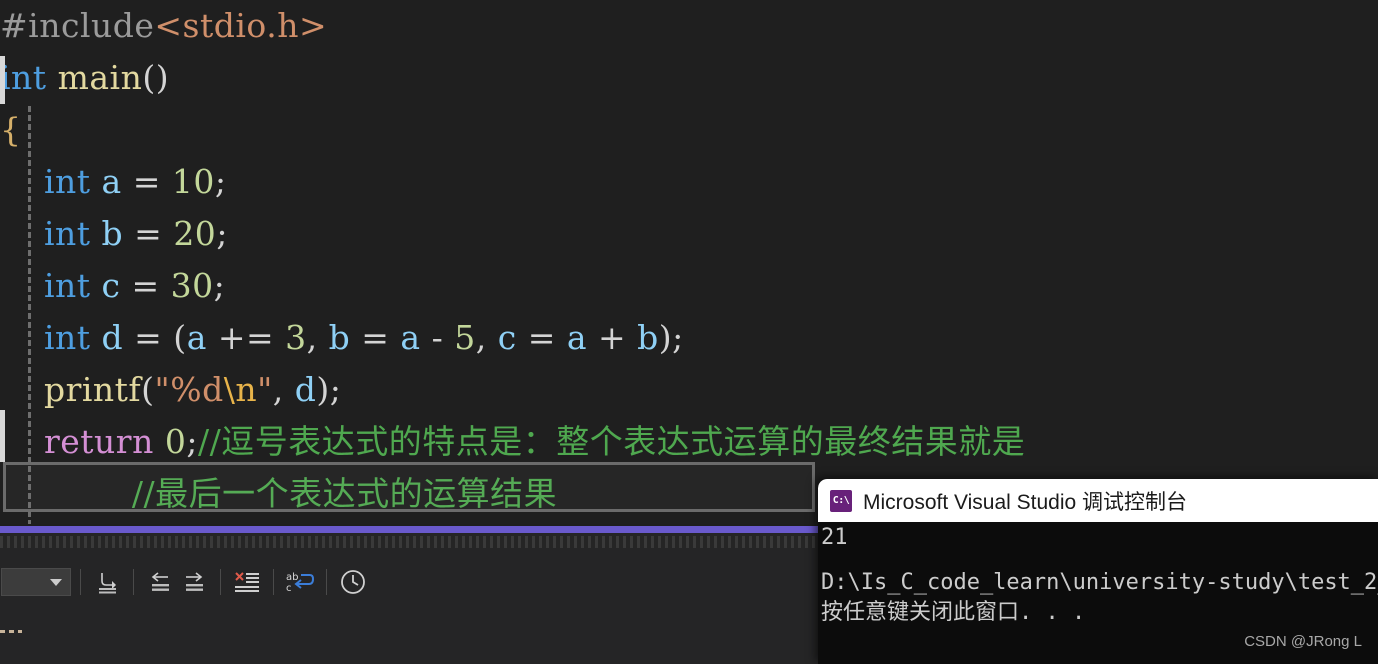 The width and height of the screenshot is (1378, 664). I want to click on change-marker-mid, so click(2, 436).